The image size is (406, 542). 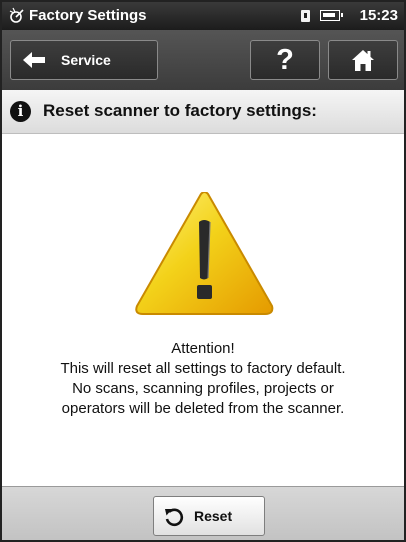 I want to click on back-button: Service, so click(x=84, y=60).